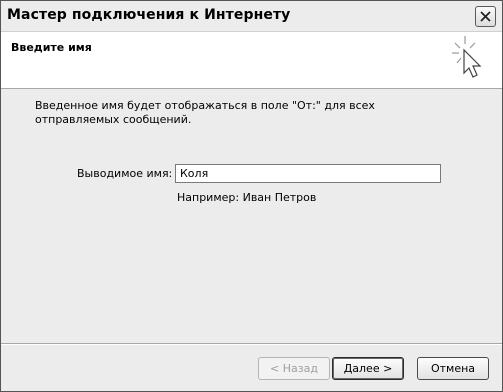  Describe the element at coordinates (294, 368) in the screenshot. I see `back-button: < Назад` at that location.